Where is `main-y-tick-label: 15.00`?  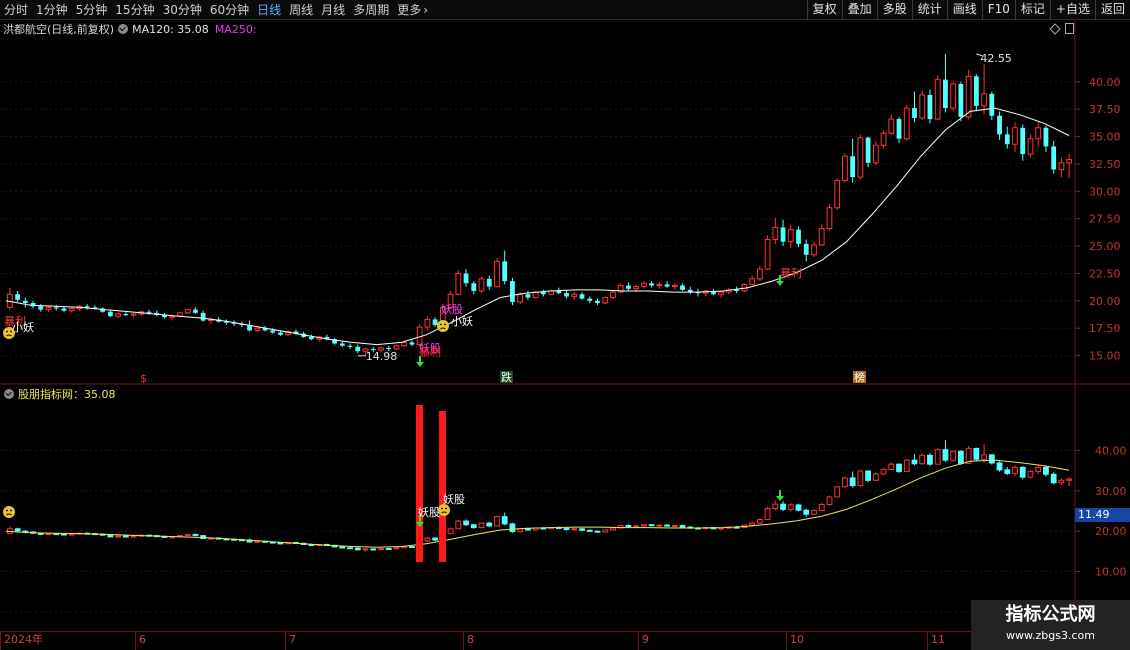 main-y-tick-label: 15.00 is located at coordinates (1105, 356).